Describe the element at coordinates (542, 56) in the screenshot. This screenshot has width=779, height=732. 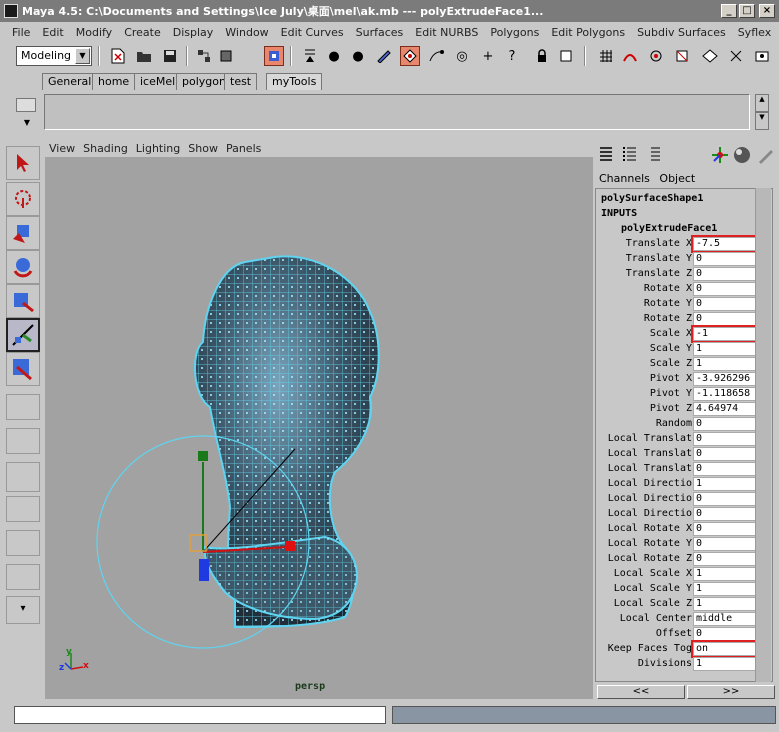
I see `lock-selection-icon` at that location.